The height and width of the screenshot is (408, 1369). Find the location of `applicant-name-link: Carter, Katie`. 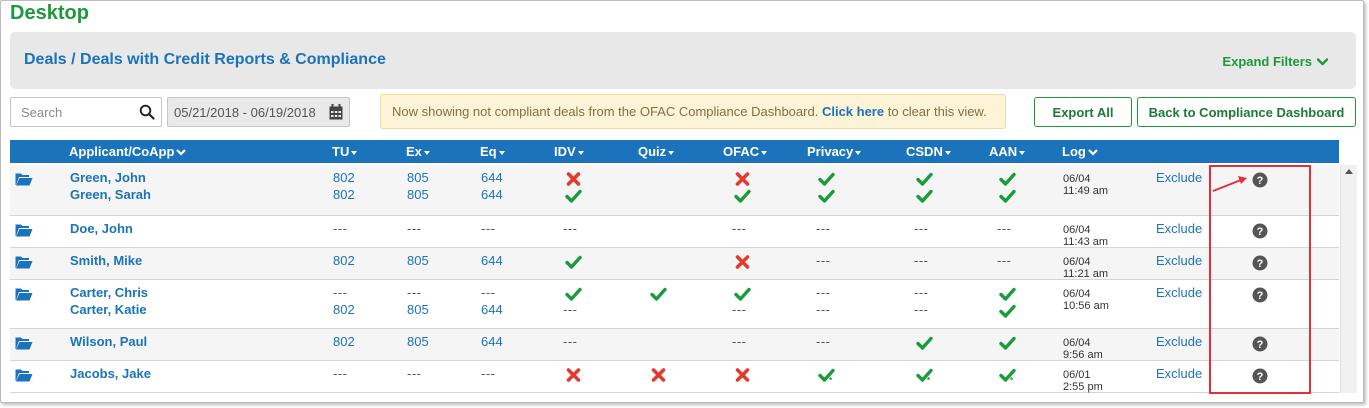

applicant-name-link: Carter, Katie is located at coordinates (108, 309).